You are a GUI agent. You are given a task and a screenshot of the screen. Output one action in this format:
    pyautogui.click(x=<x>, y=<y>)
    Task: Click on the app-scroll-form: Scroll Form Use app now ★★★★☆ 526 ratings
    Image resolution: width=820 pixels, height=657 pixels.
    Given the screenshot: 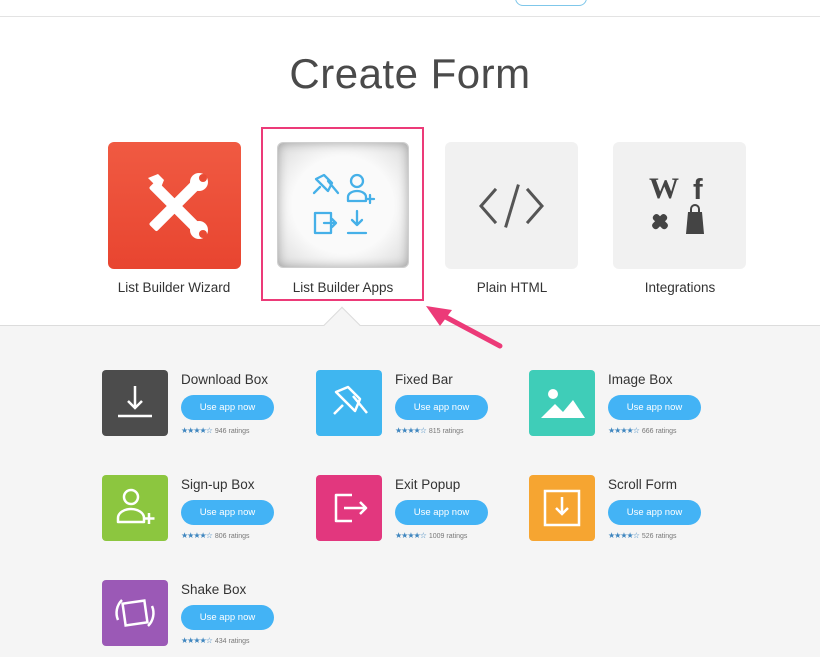 What is the action you would take?
    pyautogui.click(x=629, y=510)
    